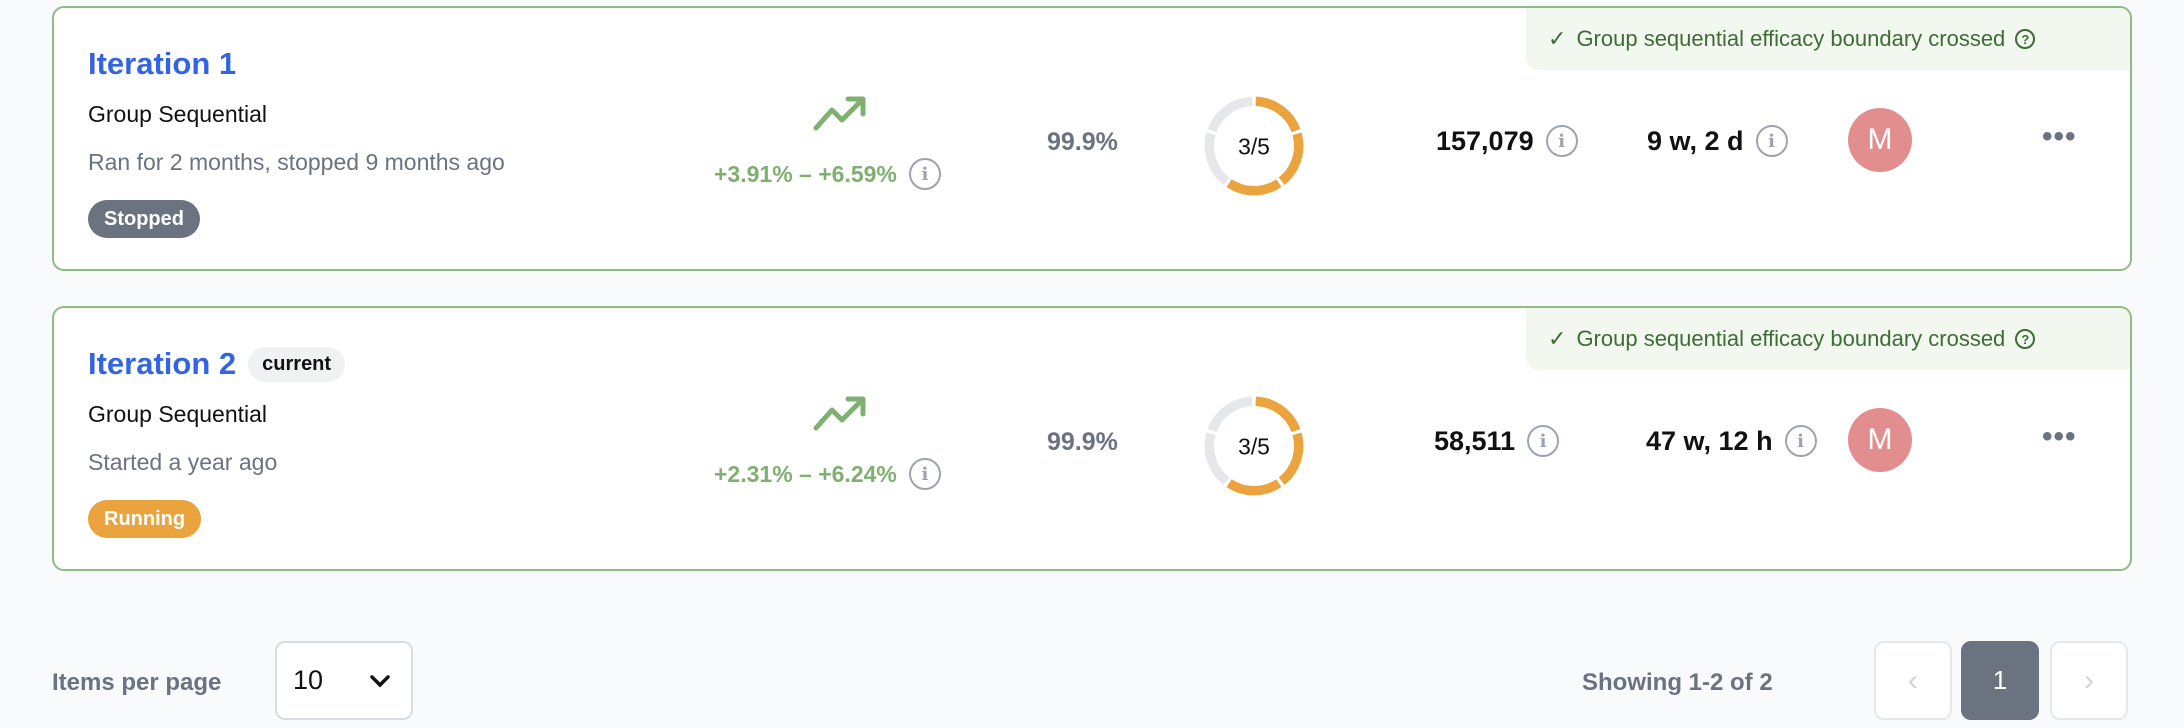 The width and height of the screenshot is (2184, 728). I want to click on pagination-summary: Showing 1-2 of 2, so click(1677, 682).